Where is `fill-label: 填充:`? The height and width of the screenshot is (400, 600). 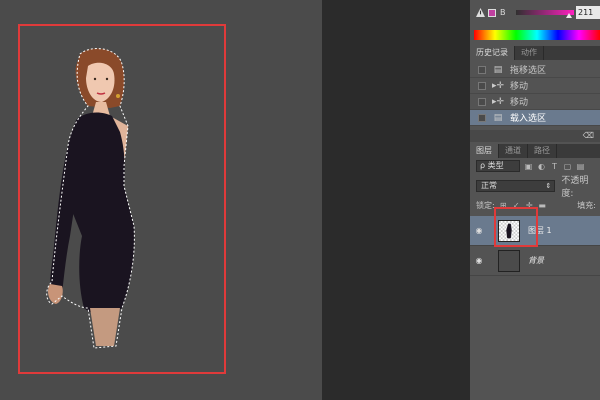 fill-label: 填充: is located at coordinates (586, 205).